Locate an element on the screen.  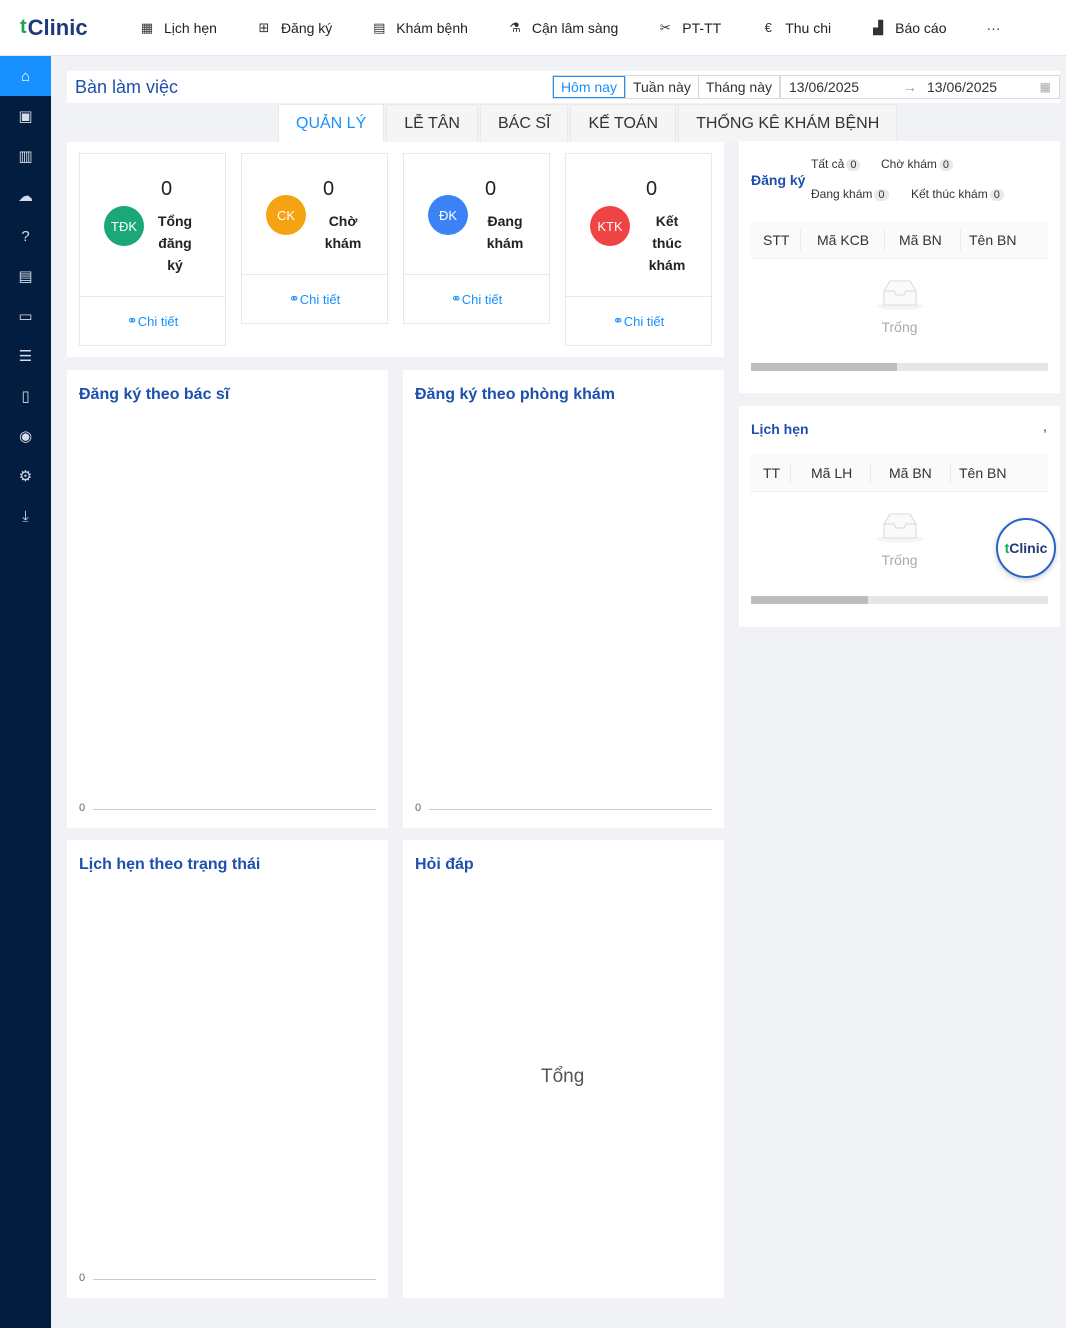
floating-clinic-button: t Clinic is located at coordinates (1026, 548).